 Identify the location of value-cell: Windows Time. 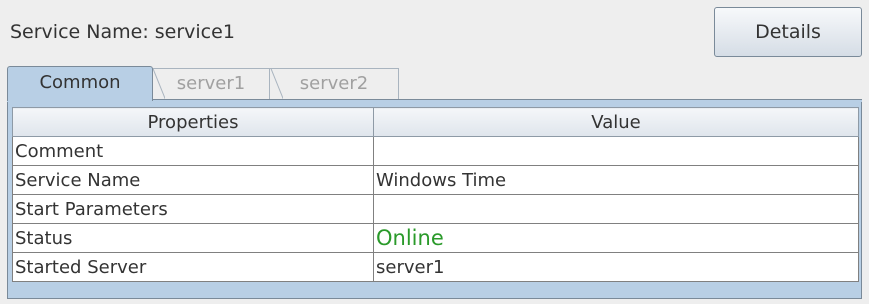
(616, 180).